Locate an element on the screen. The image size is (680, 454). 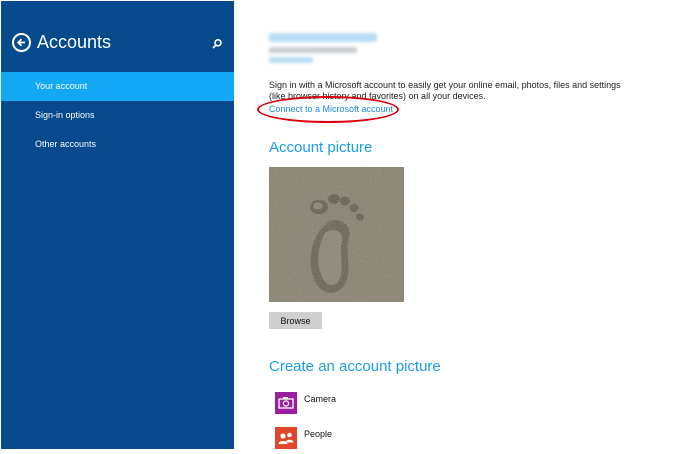
back-arrow-icon is located at coordinates (20, 42).